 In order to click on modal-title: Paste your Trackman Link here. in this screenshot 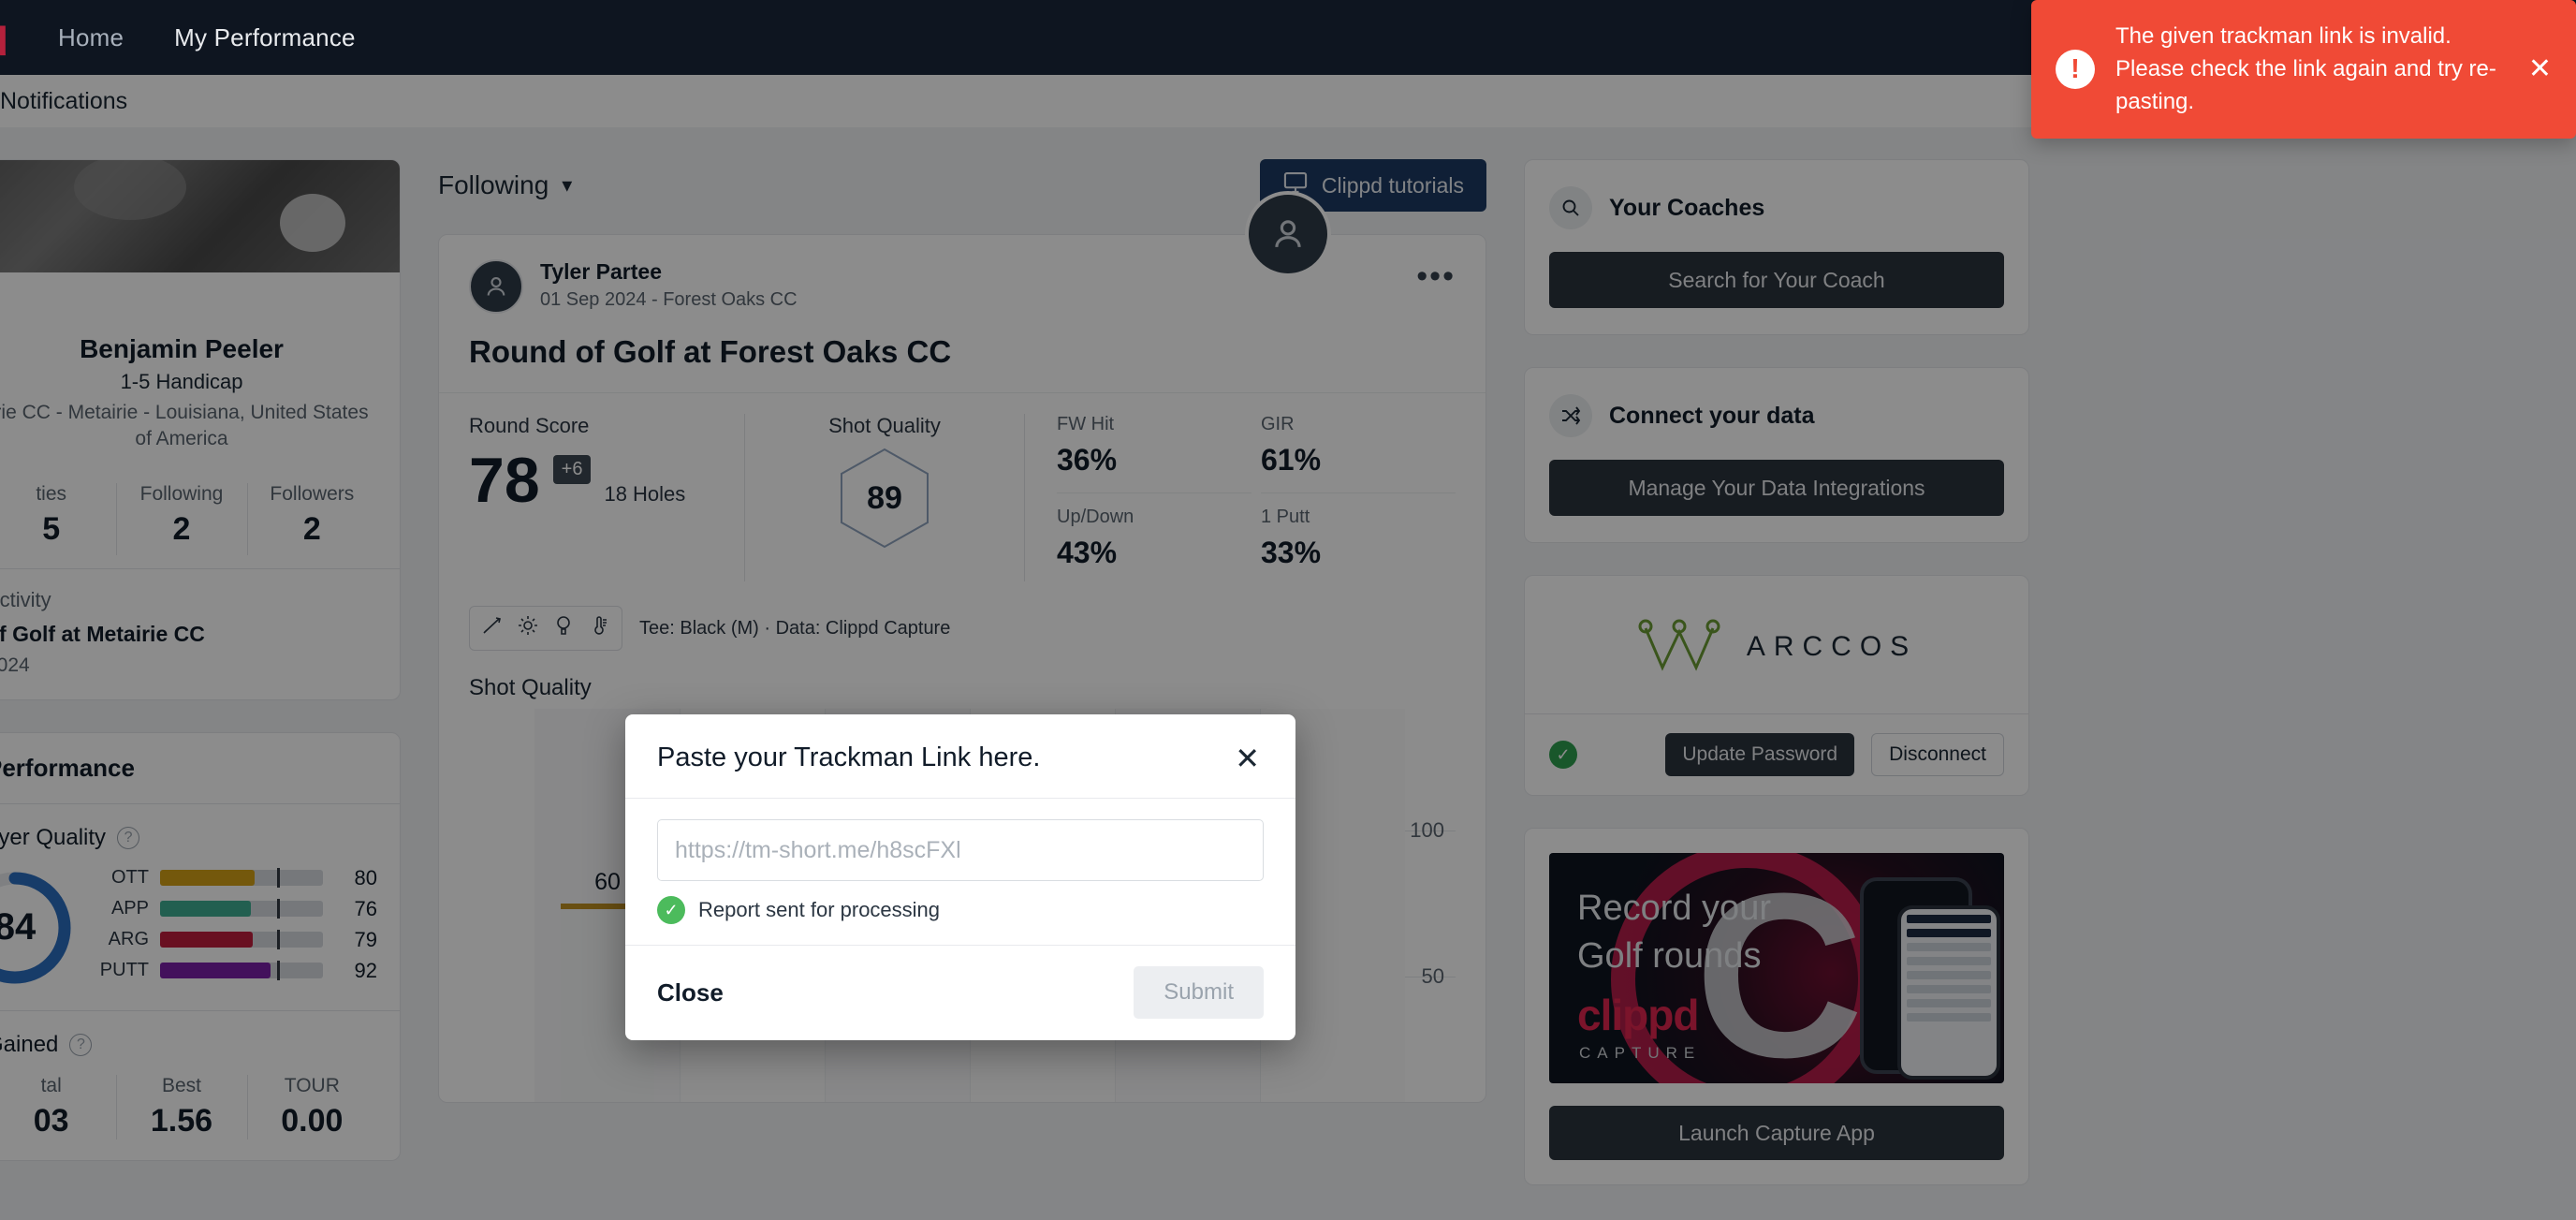, I will do `click(849, 757)`.